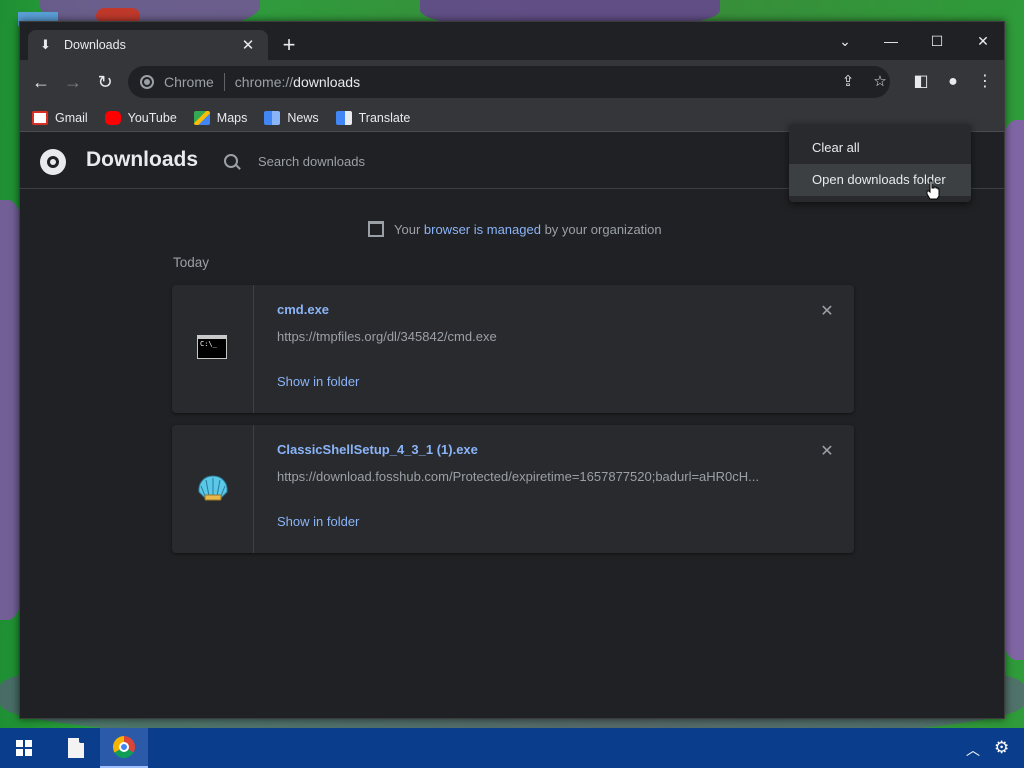 The width and height of the screenshot is (1024, 768). I want to click on close-window-button: ✕, so click(983, 41).